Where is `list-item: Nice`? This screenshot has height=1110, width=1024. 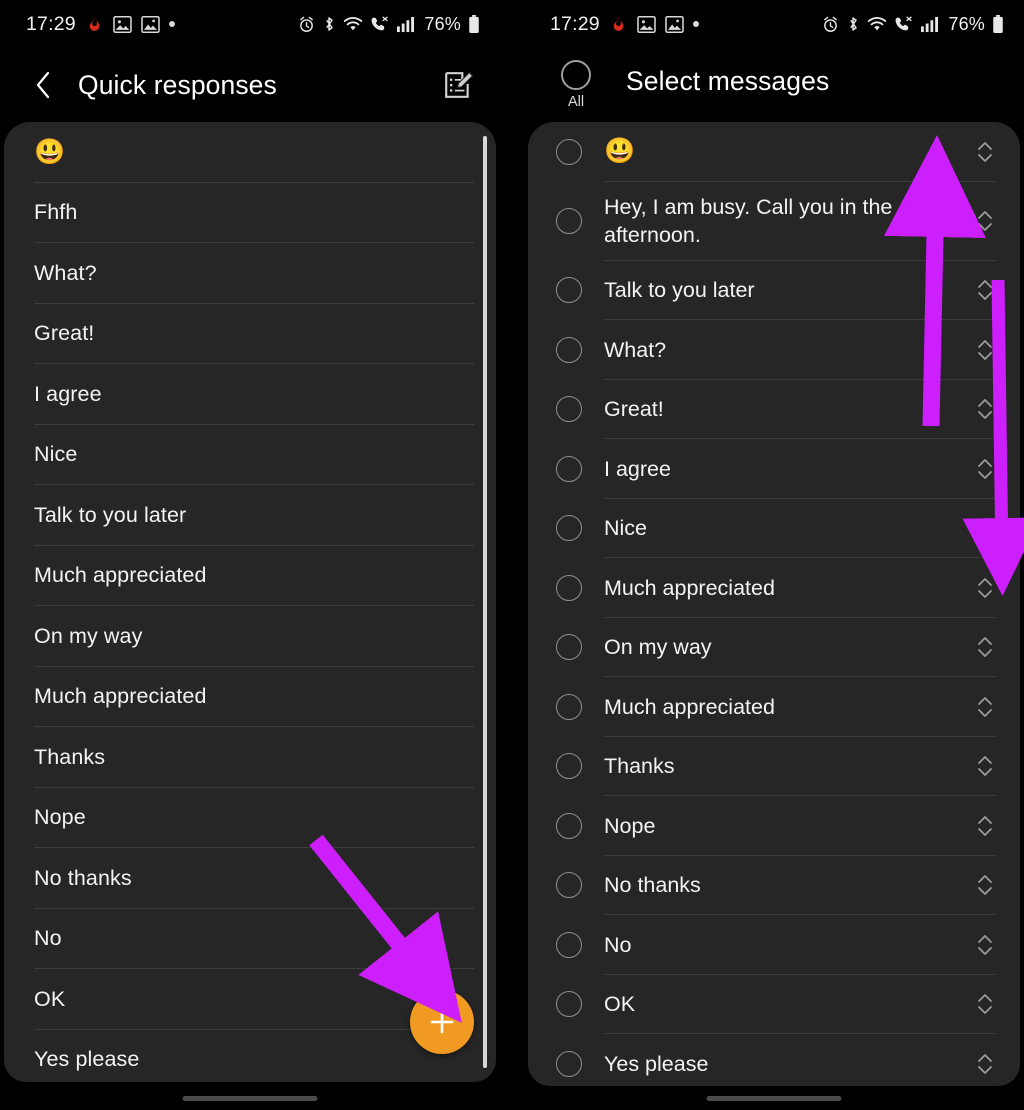 list-item: Nice is located at coordinates (250, 455).